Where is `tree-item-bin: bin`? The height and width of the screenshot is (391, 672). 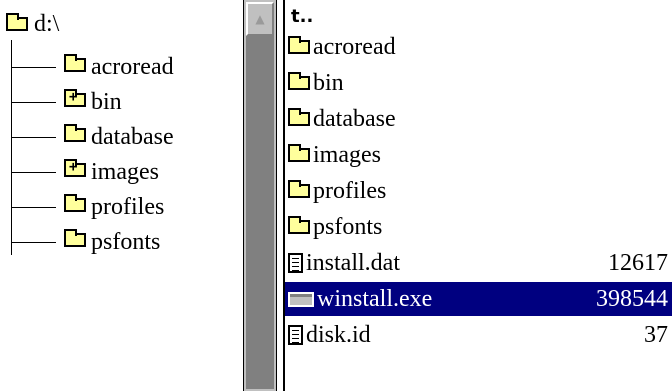
tree-item-bin: bin is located at coordinates (67, 102).